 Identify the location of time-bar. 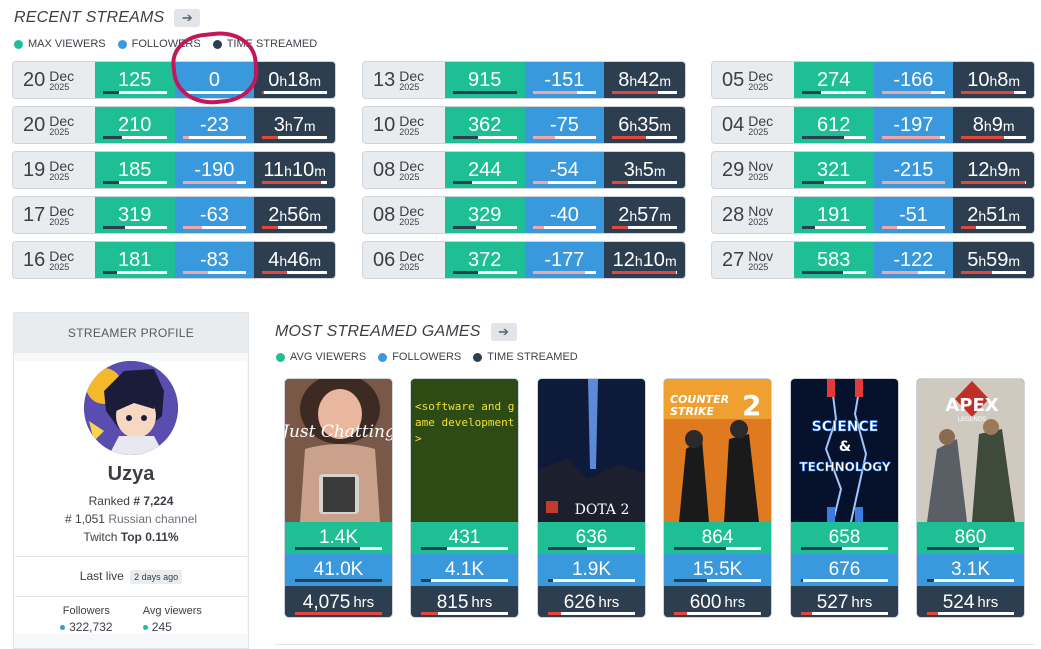
(294, 182).